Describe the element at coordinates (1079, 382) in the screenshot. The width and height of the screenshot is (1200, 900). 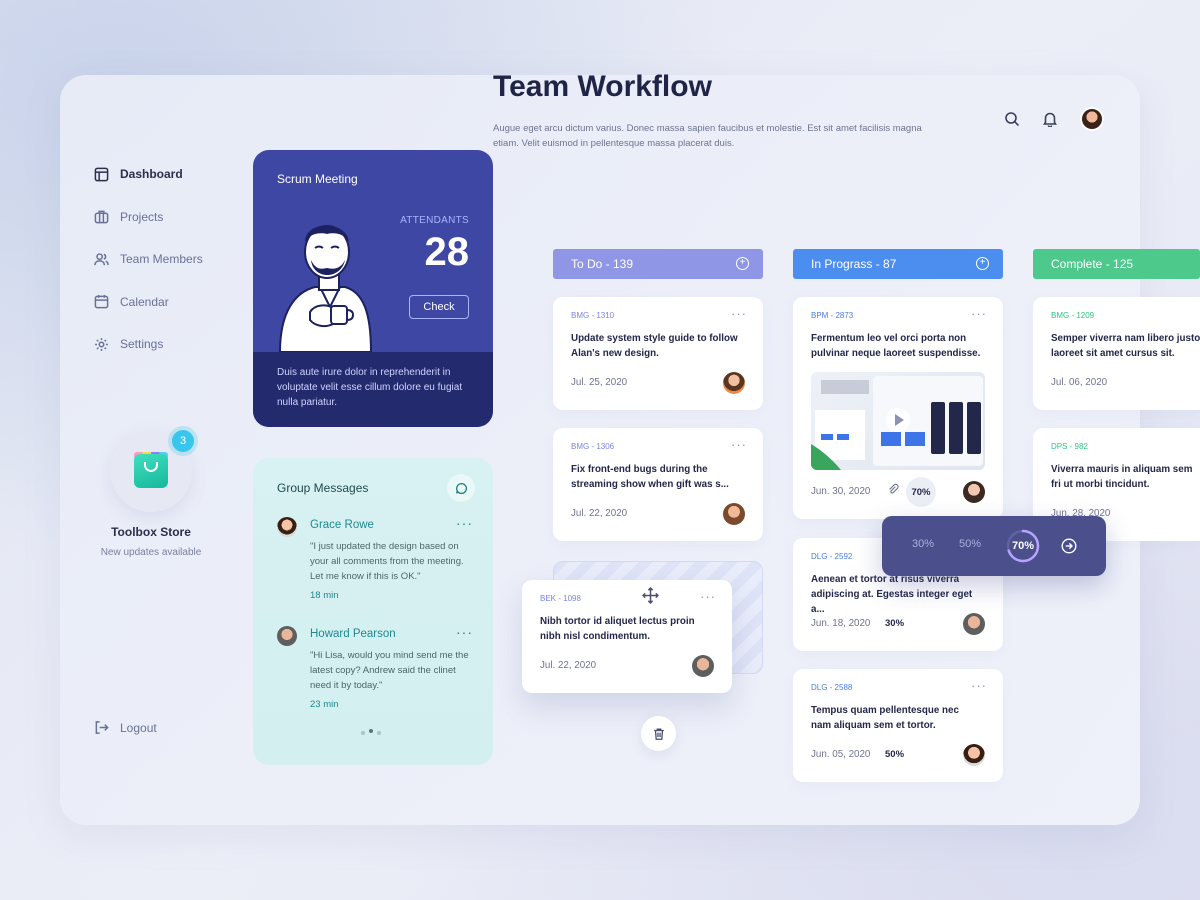
I see `task-date: Jul. 06, 2020` at that location.